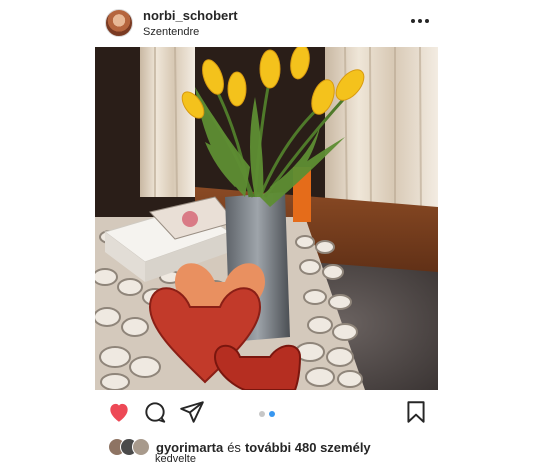  I want to click on bookmark-icon, so click(416, 412).